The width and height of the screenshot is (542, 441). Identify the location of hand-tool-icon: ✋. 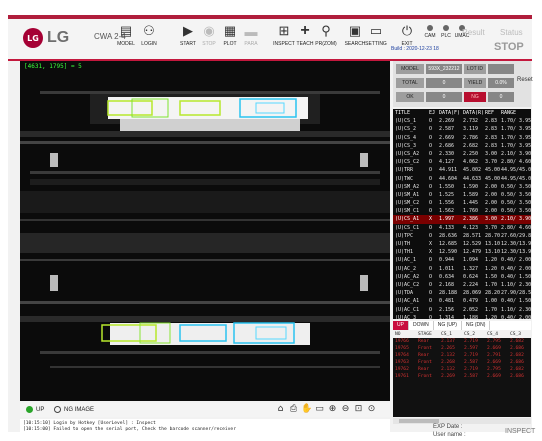
(306, 409).